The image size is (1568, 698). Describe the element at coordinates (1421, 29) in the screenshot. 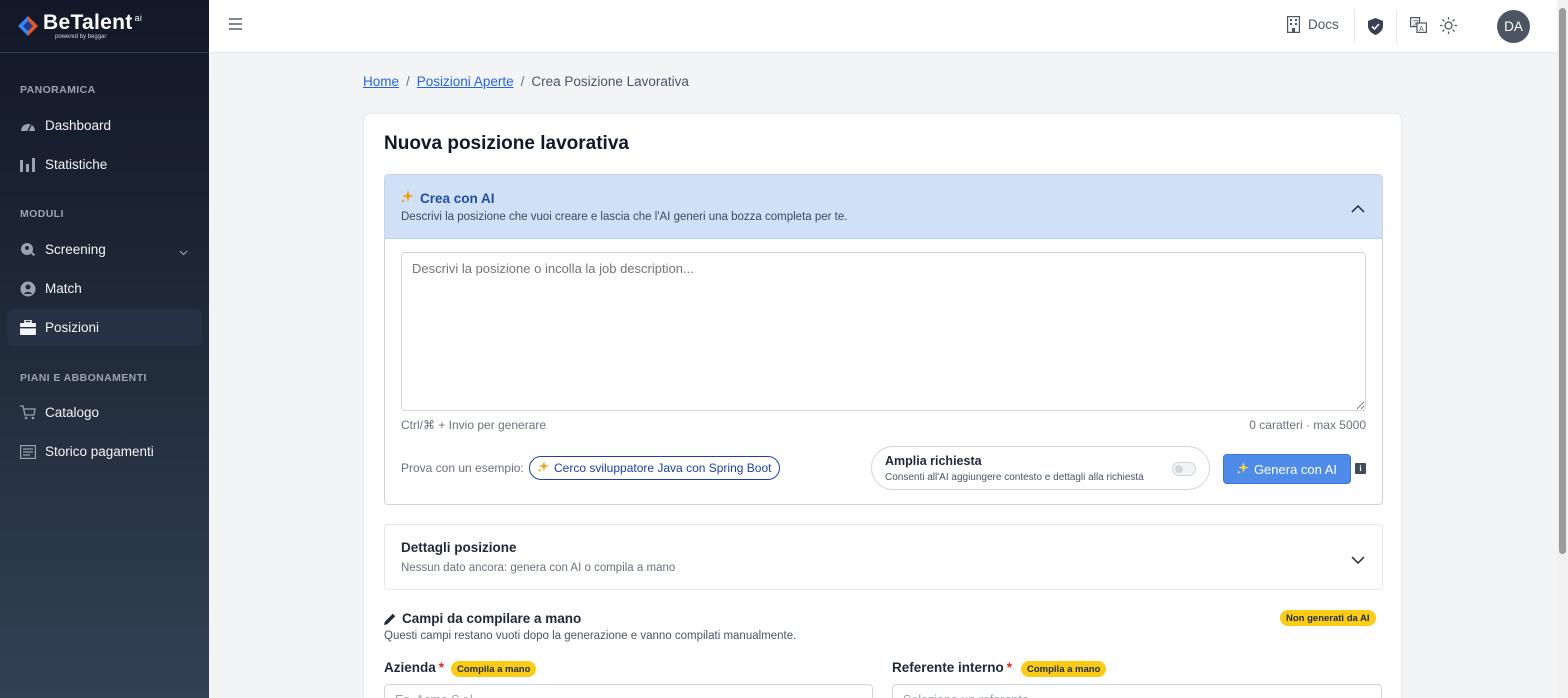

I see `svg-text: A` at that location.